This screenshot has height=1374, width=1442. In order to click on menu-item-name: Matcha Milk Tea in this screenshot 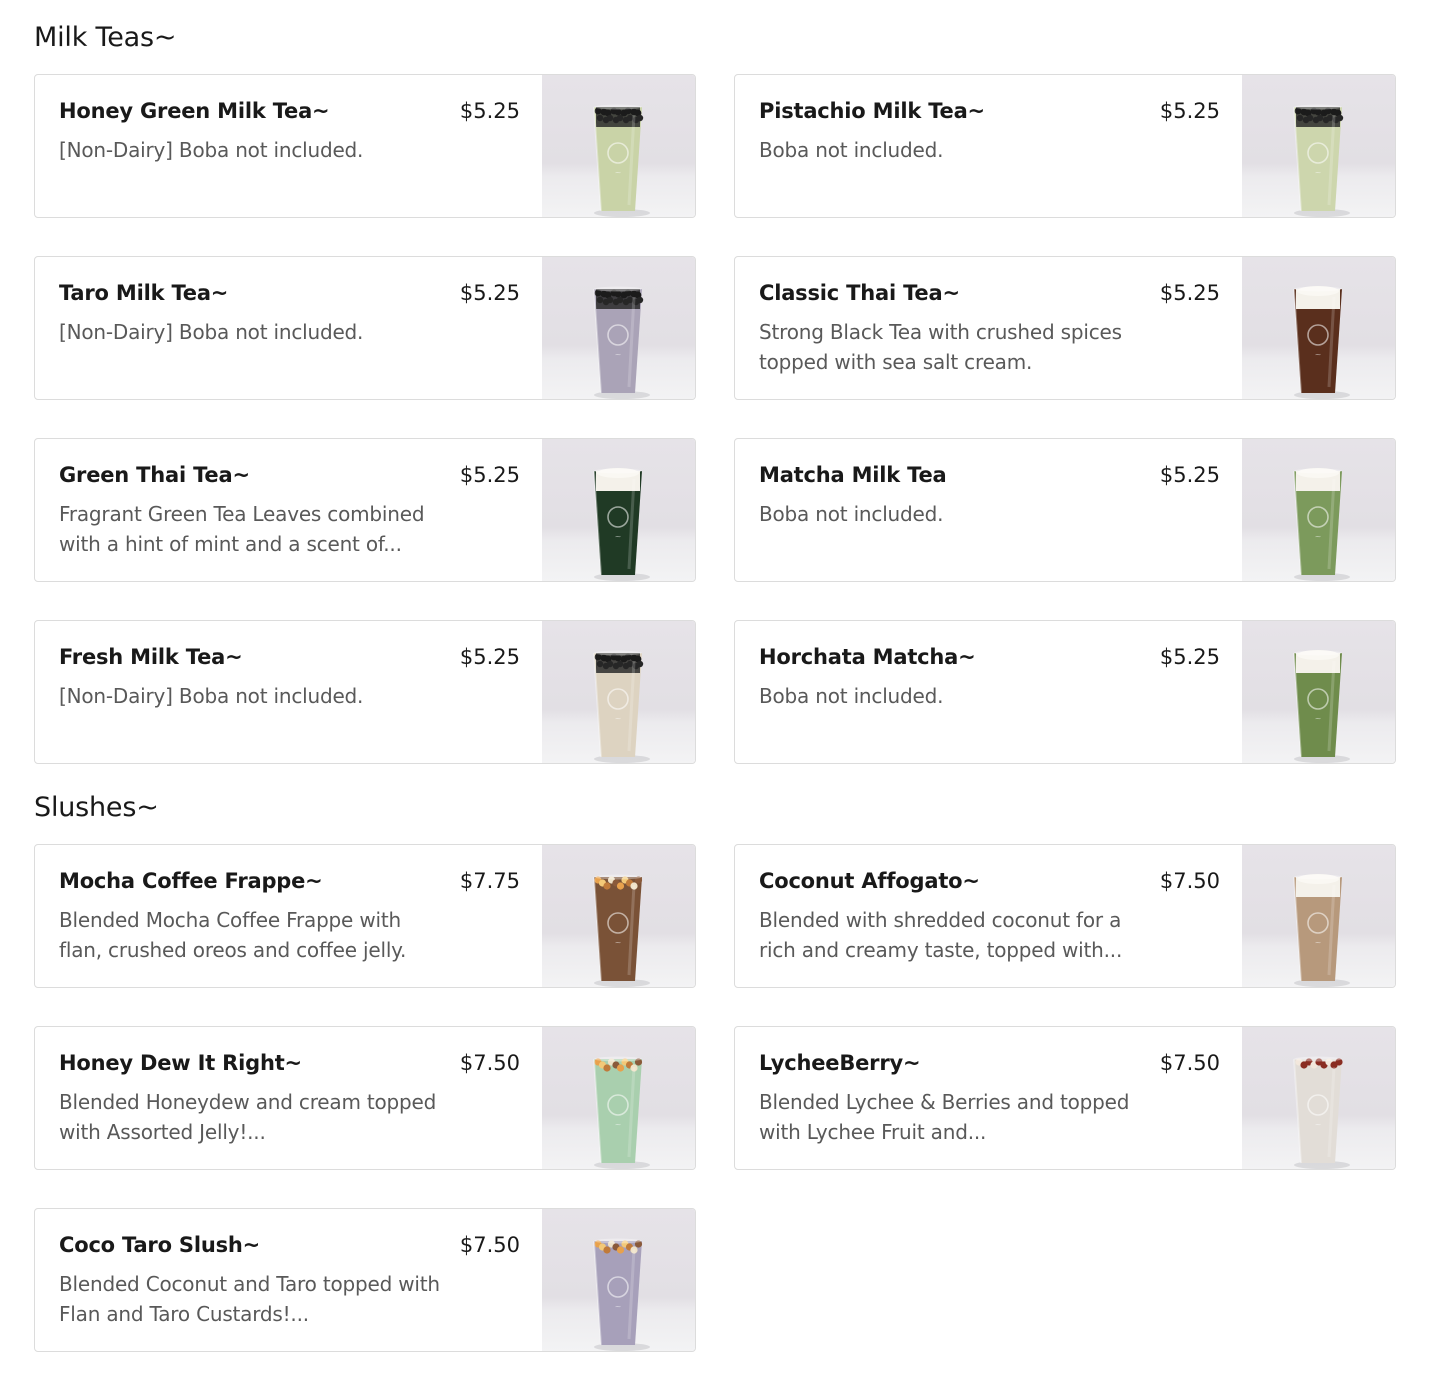, I will do `click(853, 475)`.